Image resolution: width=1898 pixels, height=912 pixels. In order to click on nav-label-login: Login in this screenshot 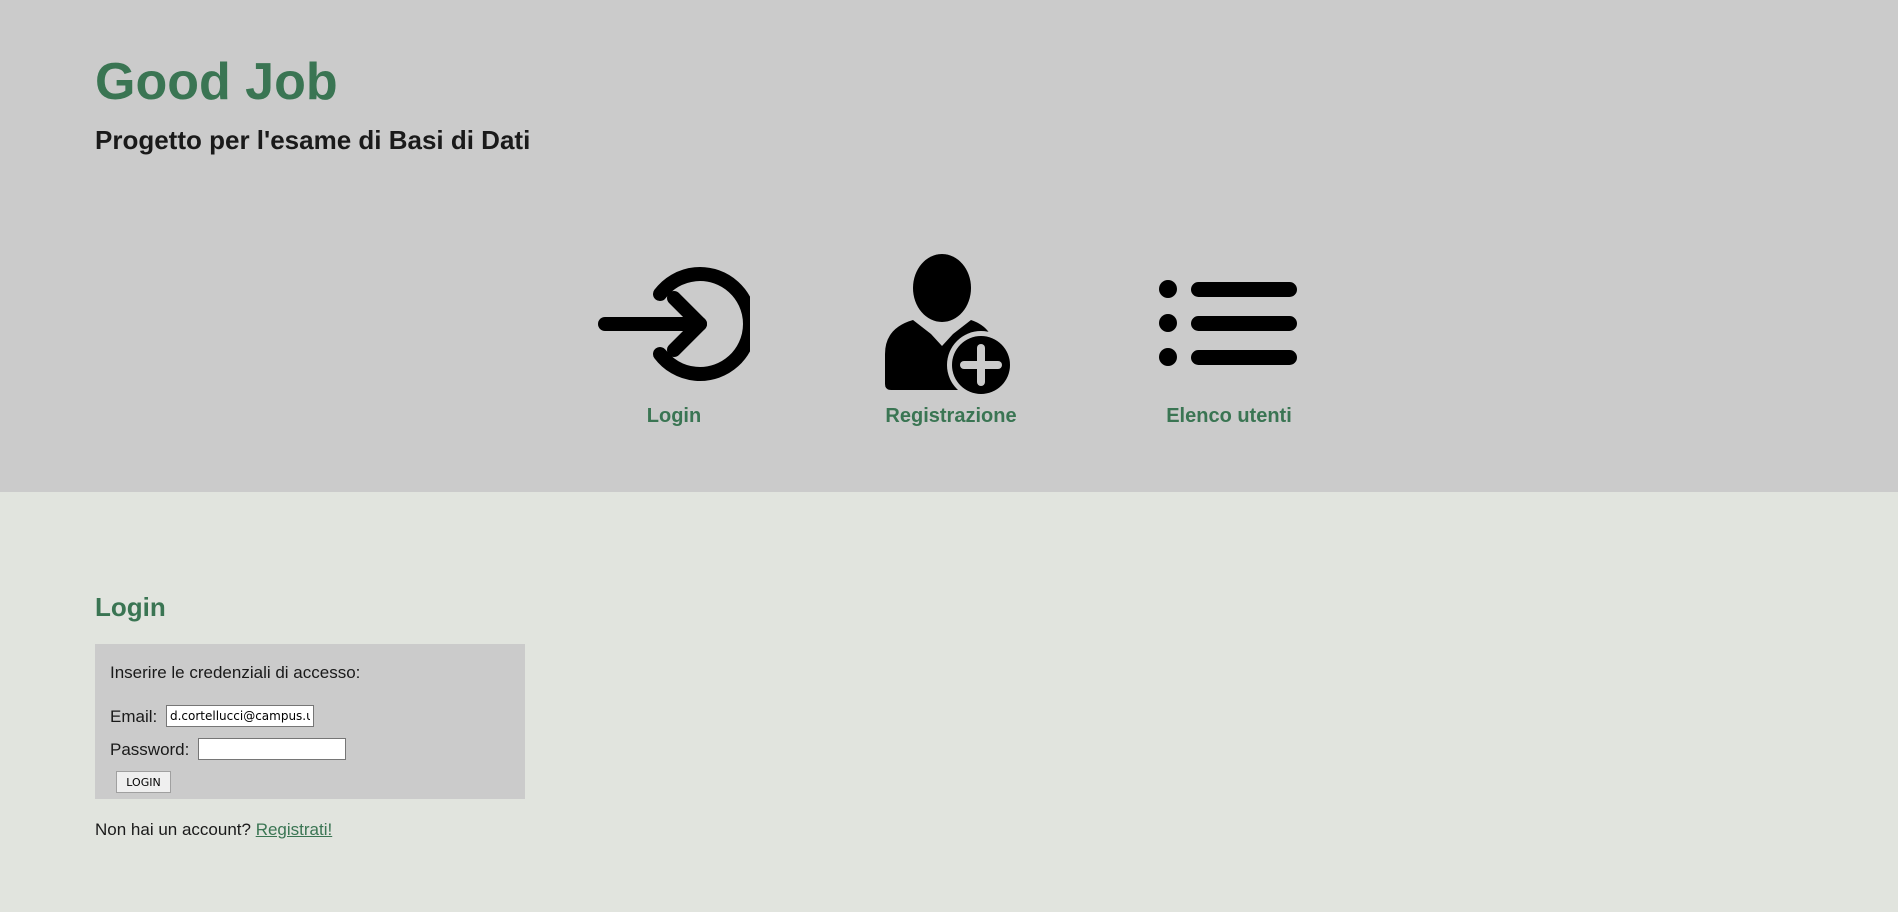, I will do `click(674, 416)`.